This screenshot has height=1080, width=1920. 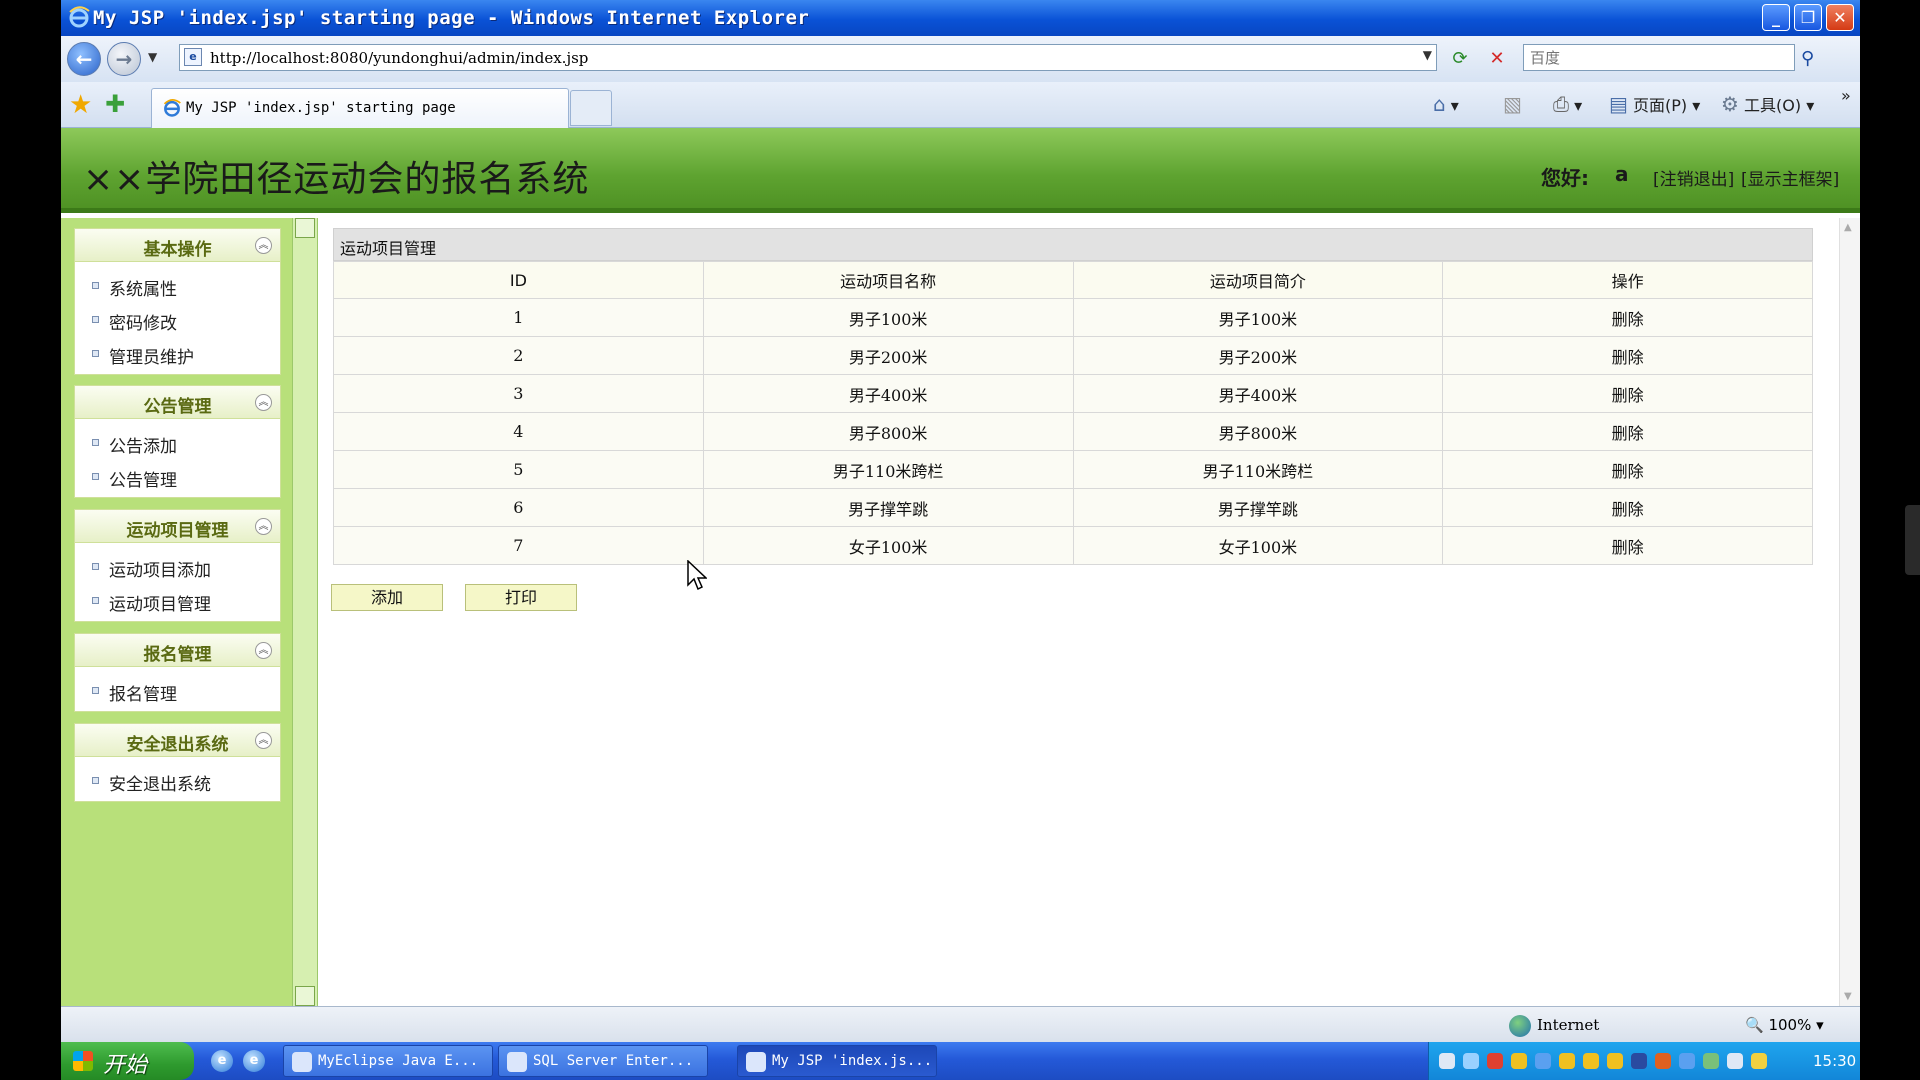 I want to click on maximize-button: ❐, so click(x=1808, y=17).